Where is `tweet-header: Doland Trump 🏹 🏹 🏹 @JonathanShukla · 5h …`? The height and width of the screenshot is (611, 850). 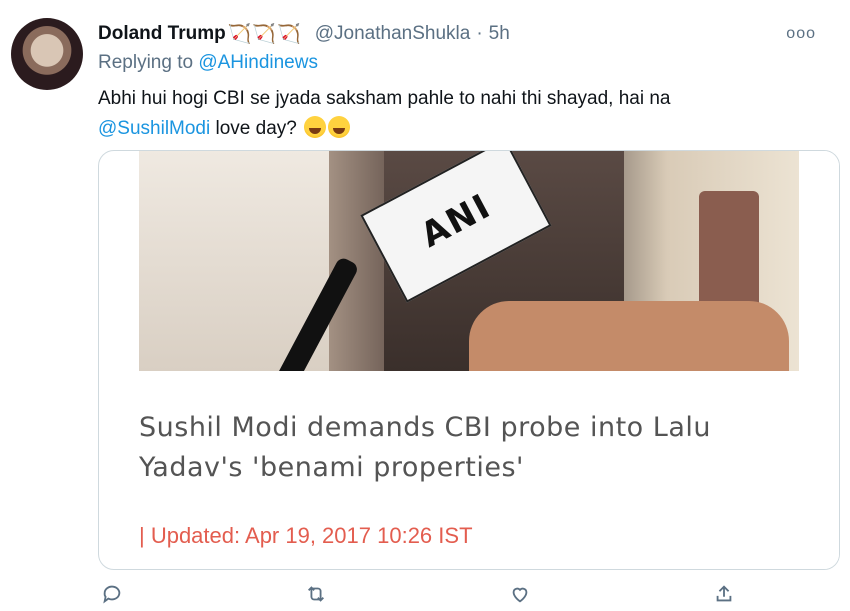
tweet-header: Doland Trump 🏹 🏹 🏹 @JonathanShukla · 5h … is located at coordinates (464, 34).